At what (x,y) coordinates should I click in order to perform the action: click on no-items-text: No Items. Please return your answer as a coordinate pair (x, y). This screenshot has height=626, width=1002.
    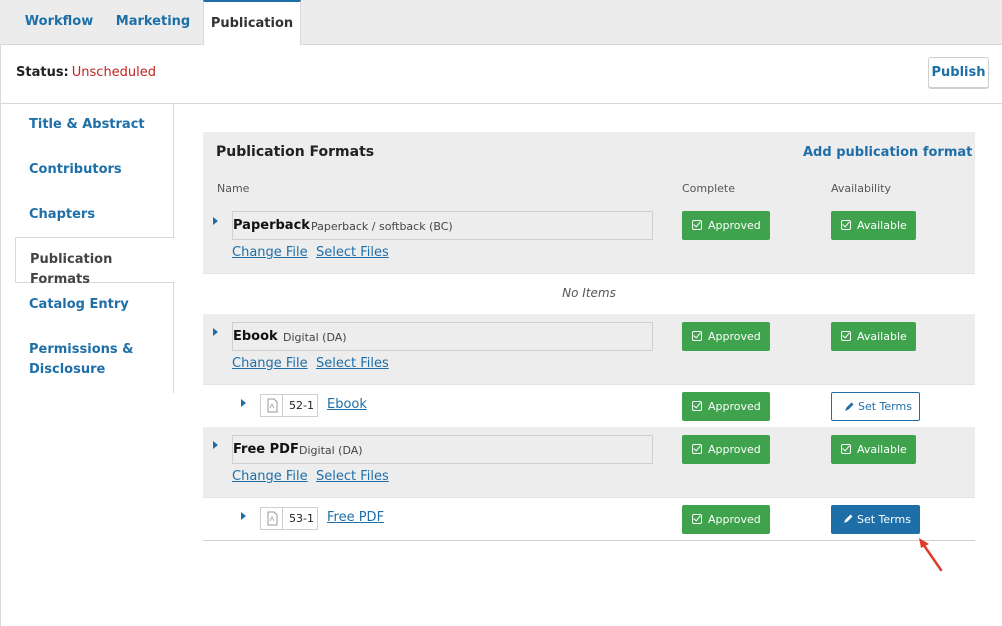
    Looking at the image, I should click on (589, 293).